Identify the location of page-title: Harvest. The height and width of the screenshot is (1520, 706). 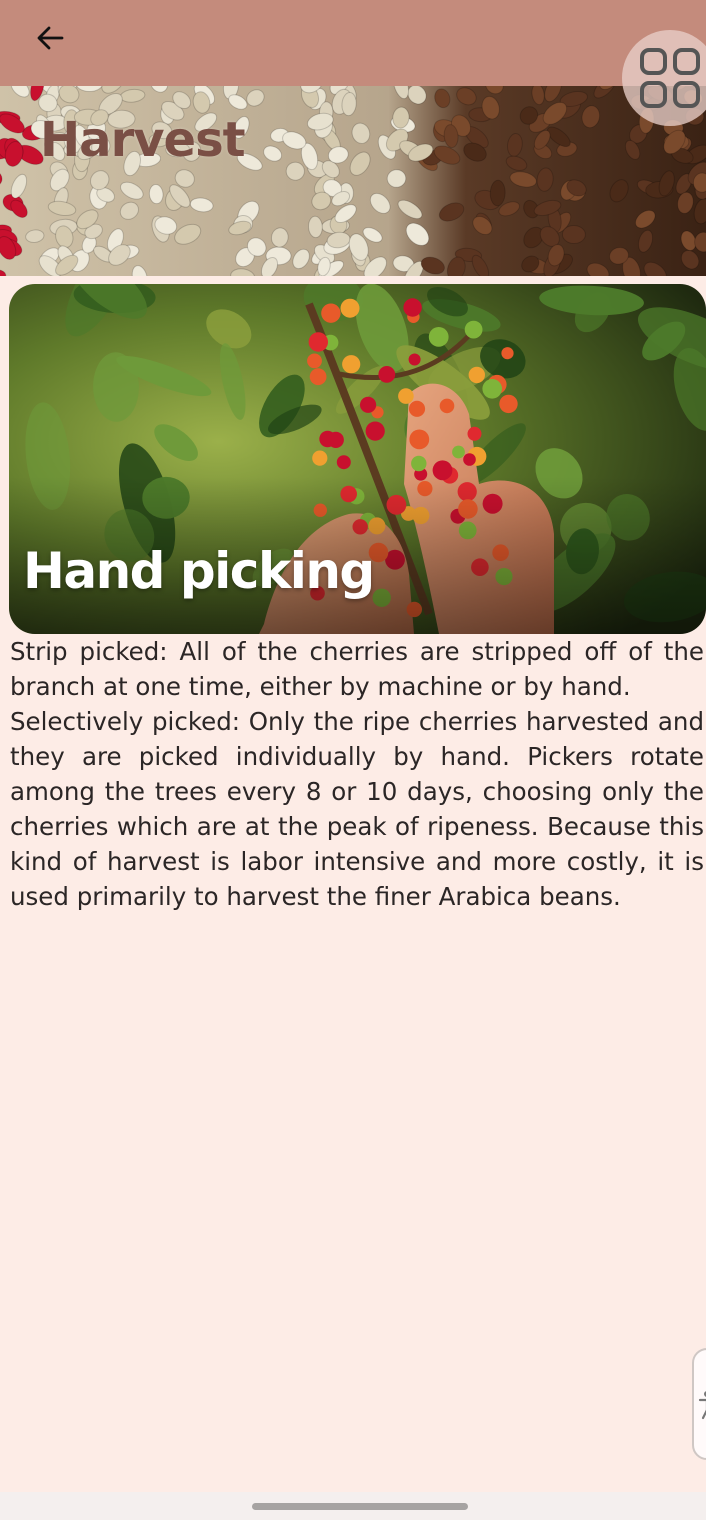
(143, 140).